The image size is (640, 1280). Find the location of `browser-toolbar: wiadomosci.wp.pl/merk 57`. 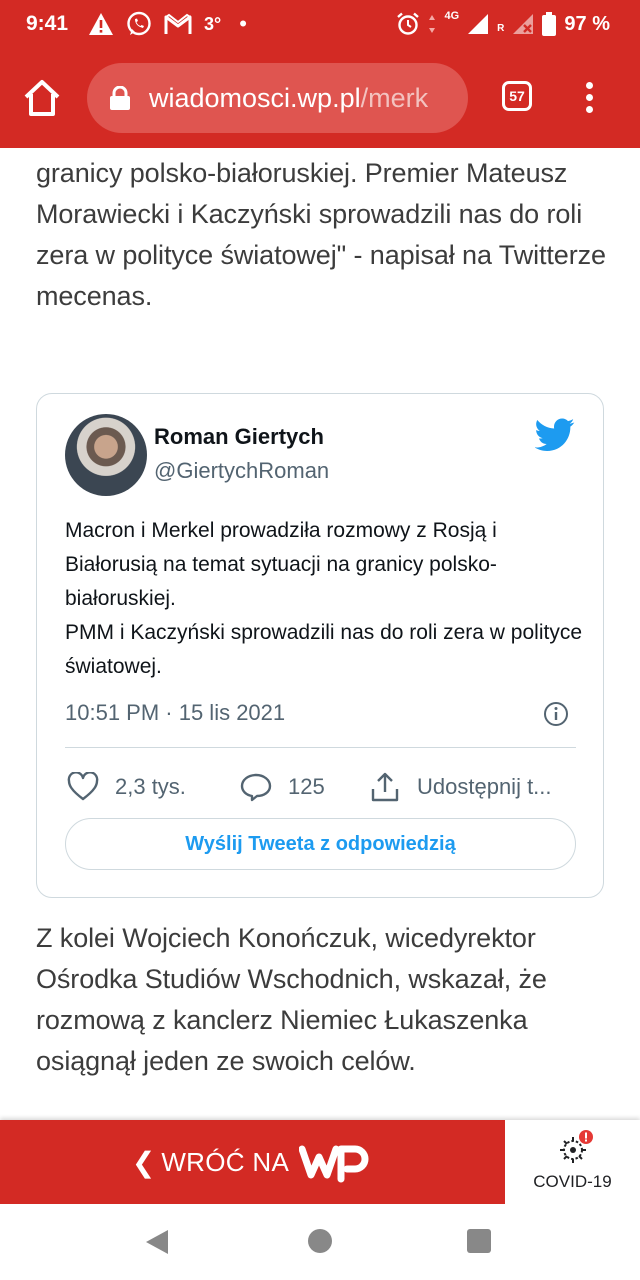

browser-toolbar: wiadomosci.wp.pl/merk 57 is located at coordinates (320, 98).